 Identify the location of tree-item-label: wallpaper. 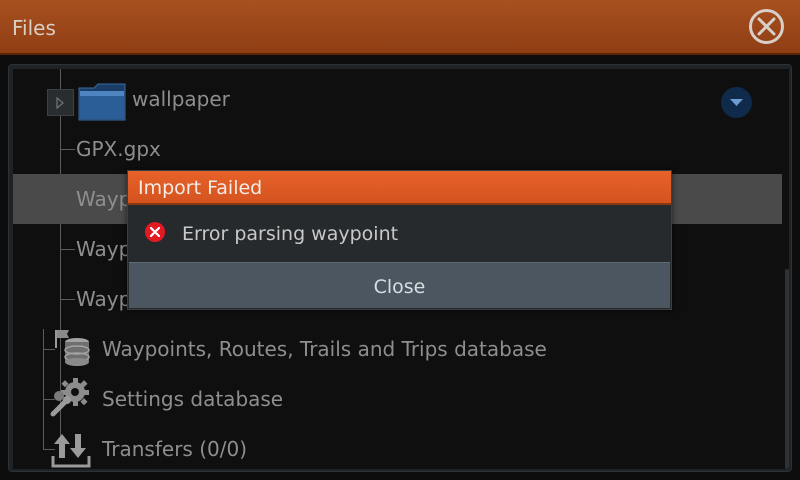
(181, 99).